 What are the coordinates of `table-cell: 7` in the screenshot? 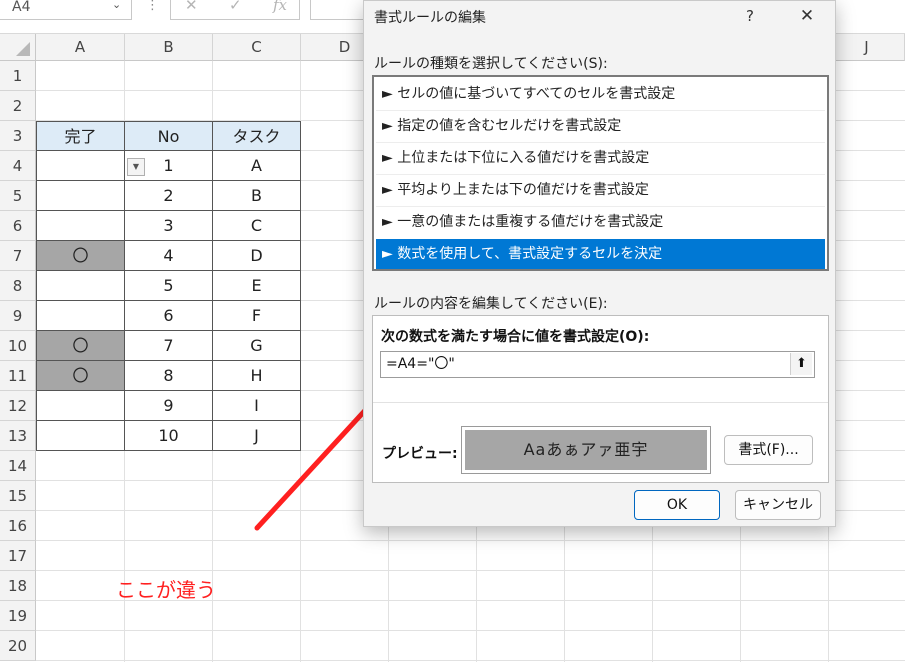 It's located at (169, 346).